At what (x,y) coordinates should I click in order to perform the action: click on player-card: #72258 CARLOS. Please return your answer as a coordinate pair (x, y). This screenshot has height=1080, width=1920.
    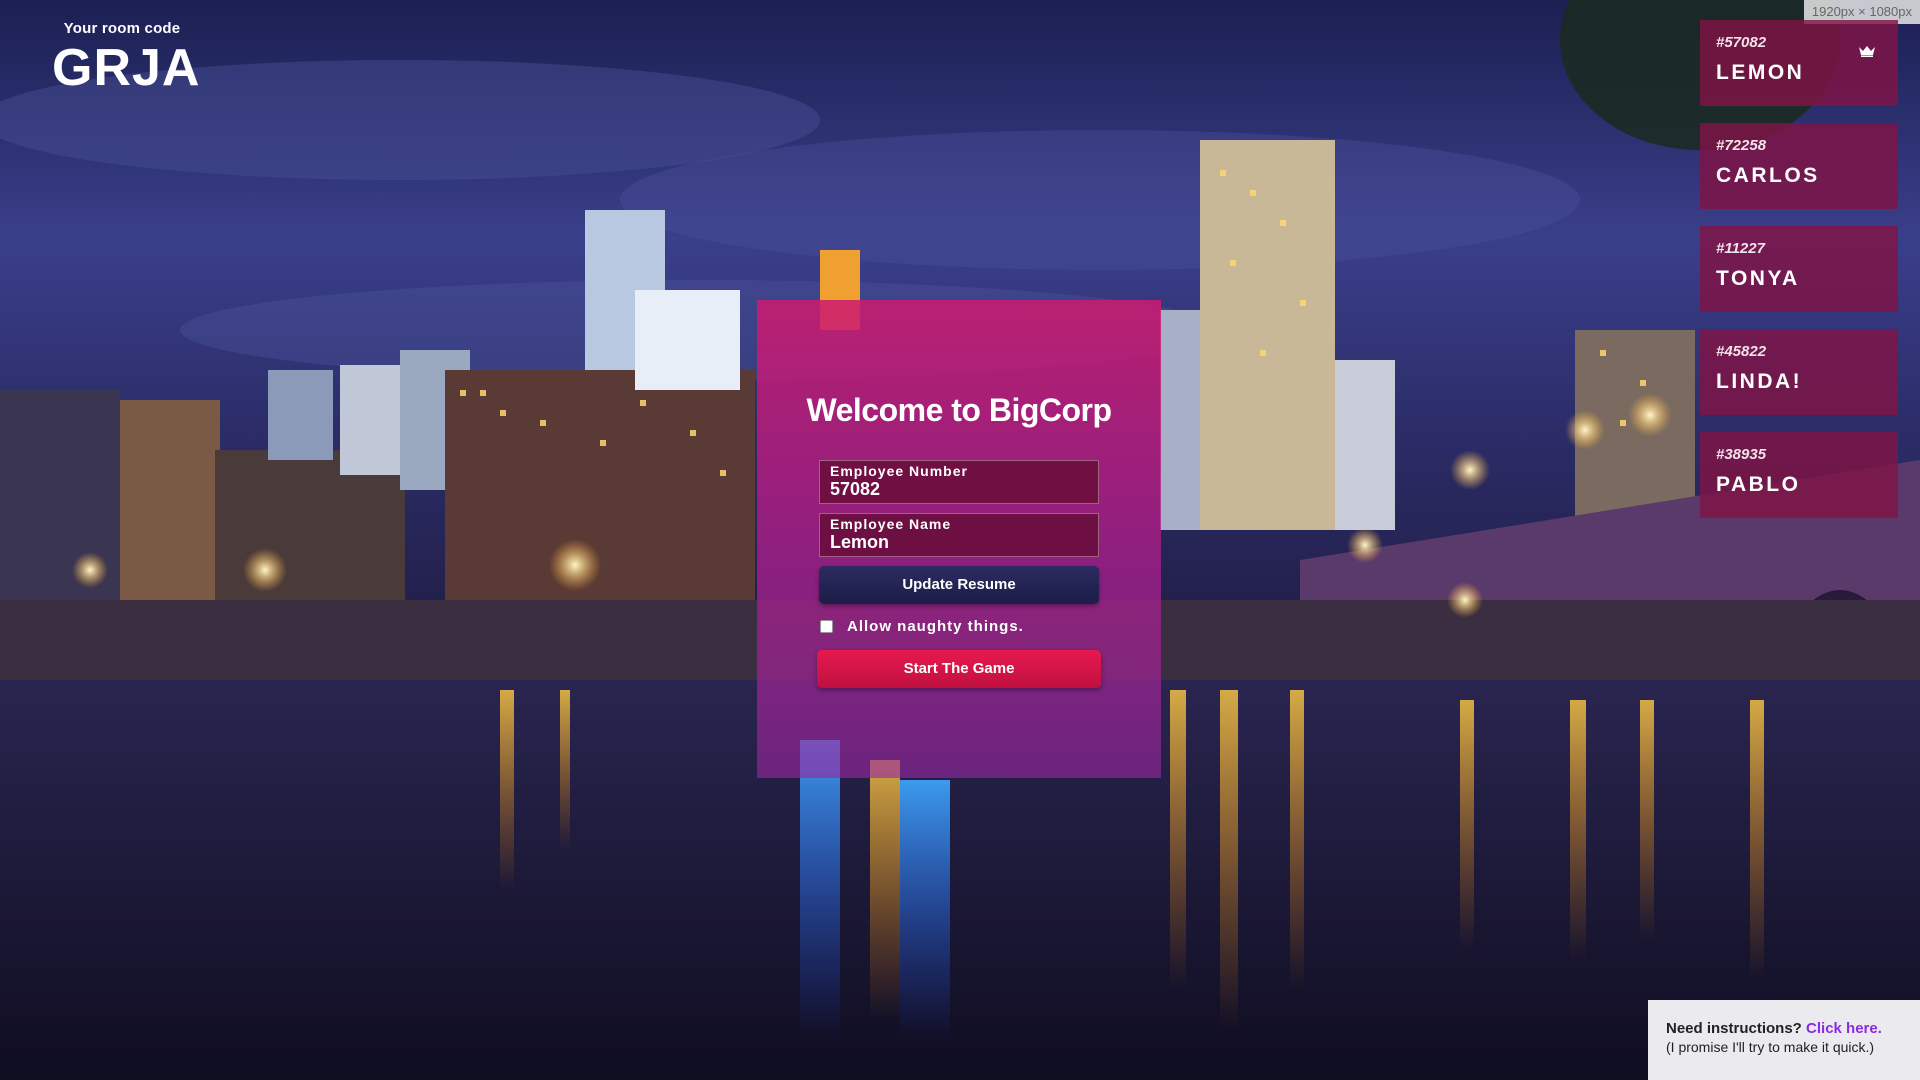
    Looking at the image, I should click on (1799, 166).